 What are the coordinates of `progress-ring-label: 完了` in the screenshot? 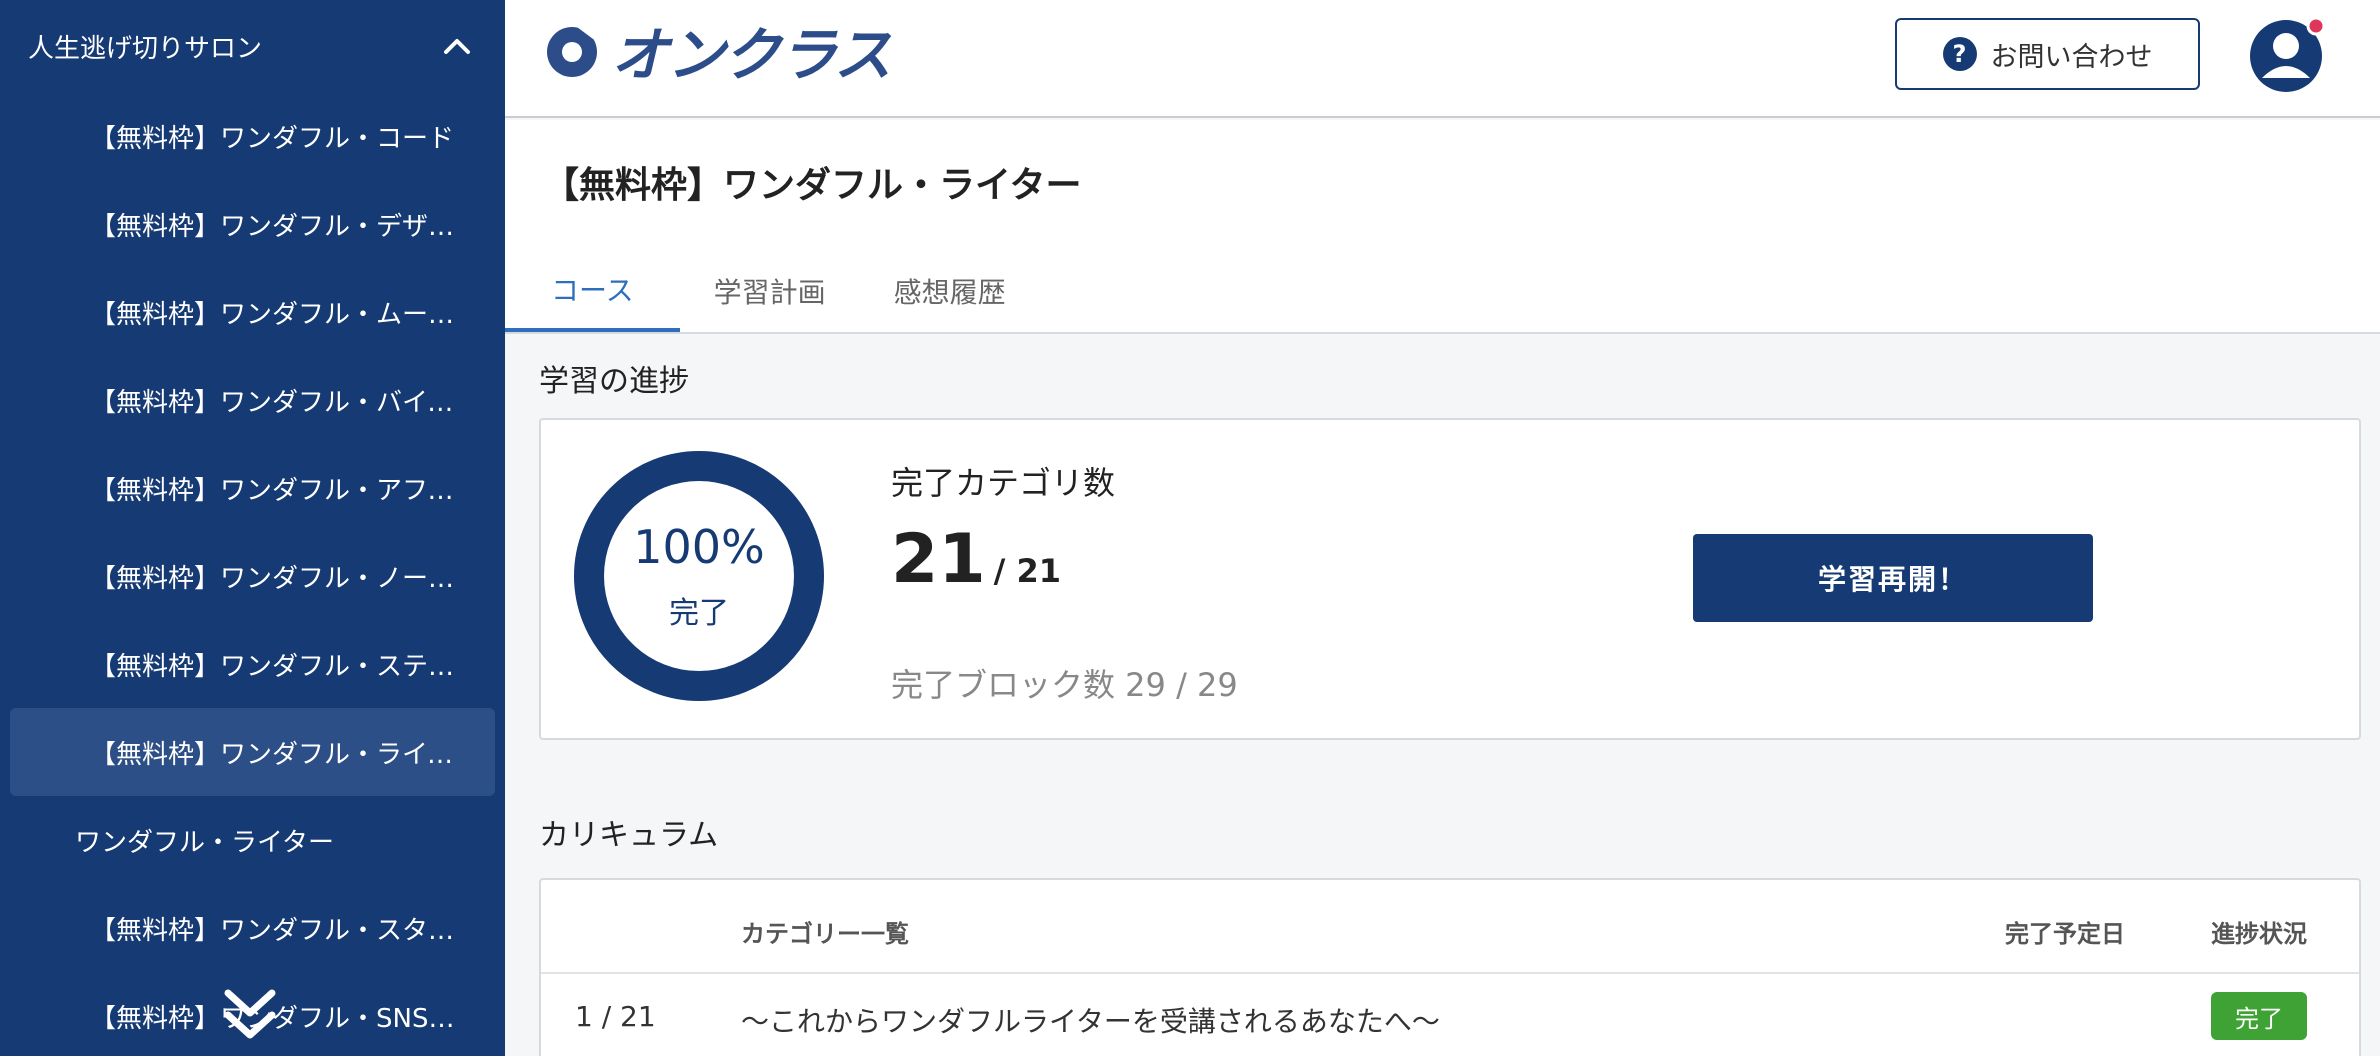 It's located at (699, 613).